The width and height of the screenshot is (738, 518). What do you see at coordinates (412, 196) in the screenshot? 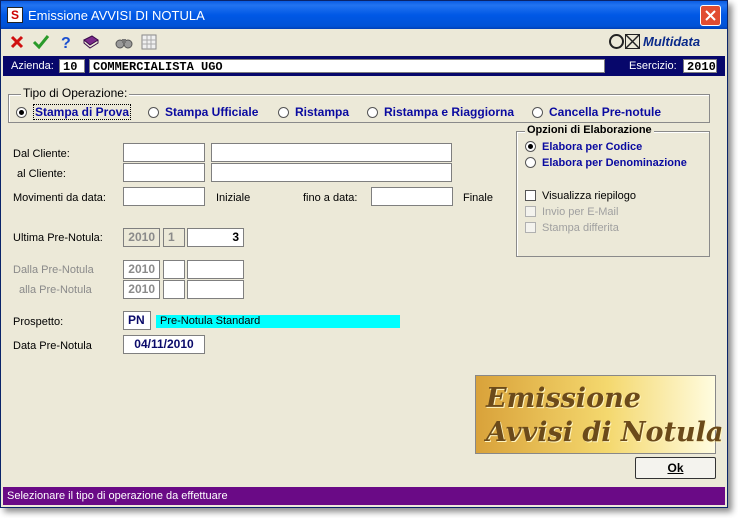
I see `fino-a-data-input` at bounding box center [412, 196].